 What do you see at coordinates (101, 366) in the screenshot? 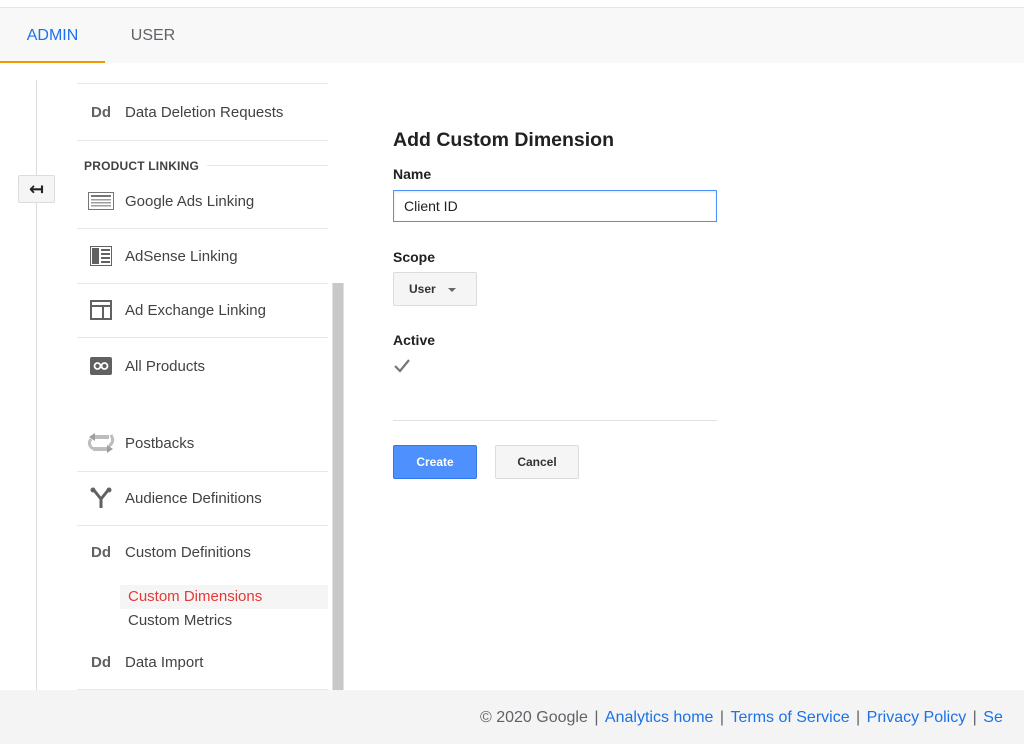
I see `all-products-icon` at bounding box center [101, 366].